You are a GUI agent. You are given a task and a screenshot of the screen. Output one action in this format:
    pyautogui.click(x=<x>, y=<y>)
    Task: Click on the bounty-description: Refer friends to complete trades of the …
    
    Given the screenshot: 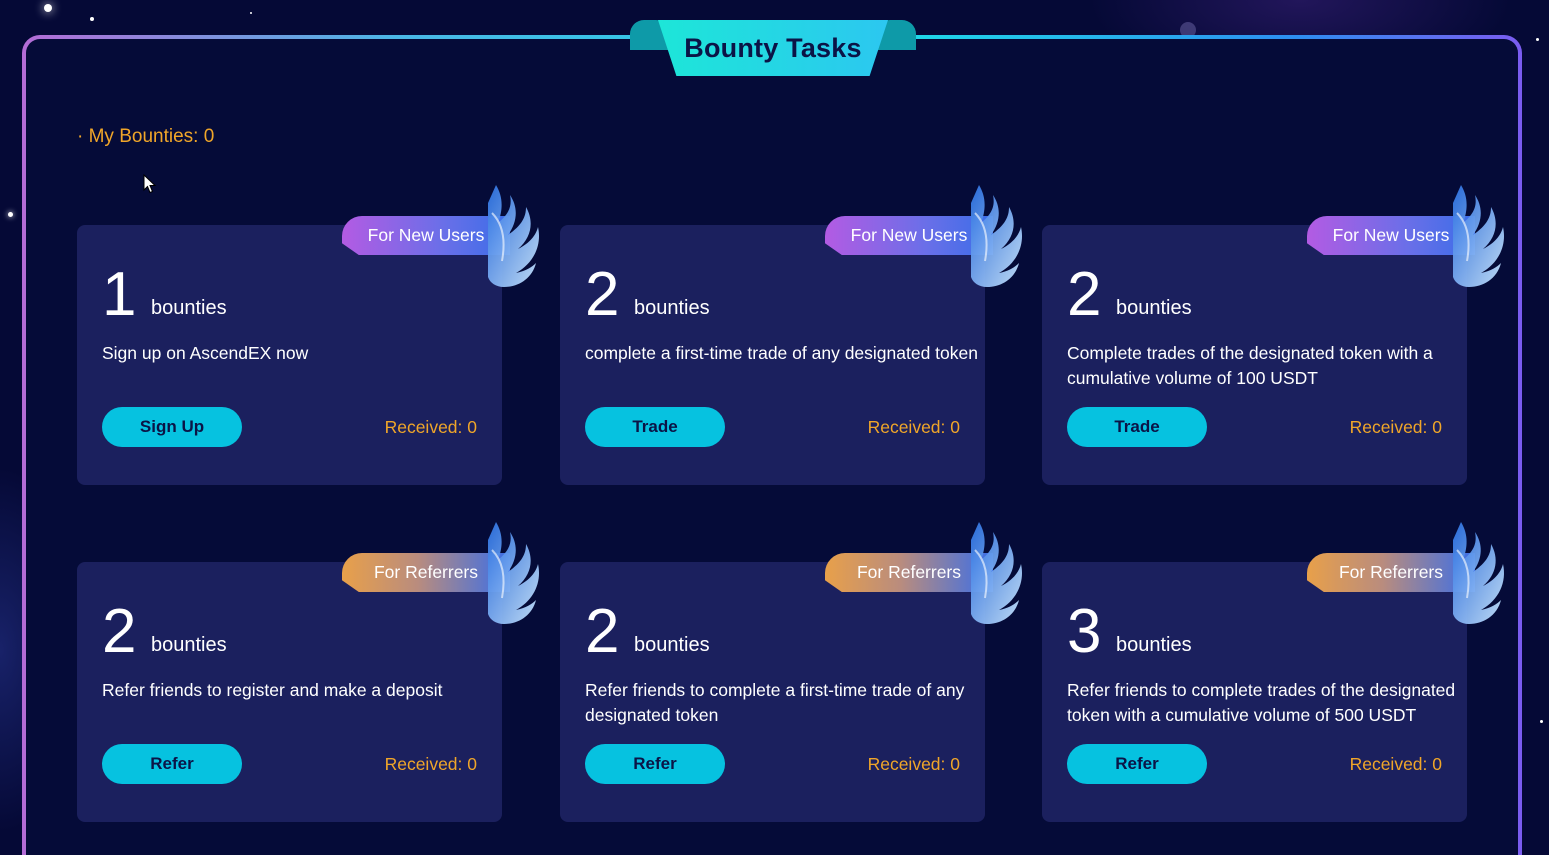 What is the action you would take?
    pyautogui.click(x=1261, y=702)
    